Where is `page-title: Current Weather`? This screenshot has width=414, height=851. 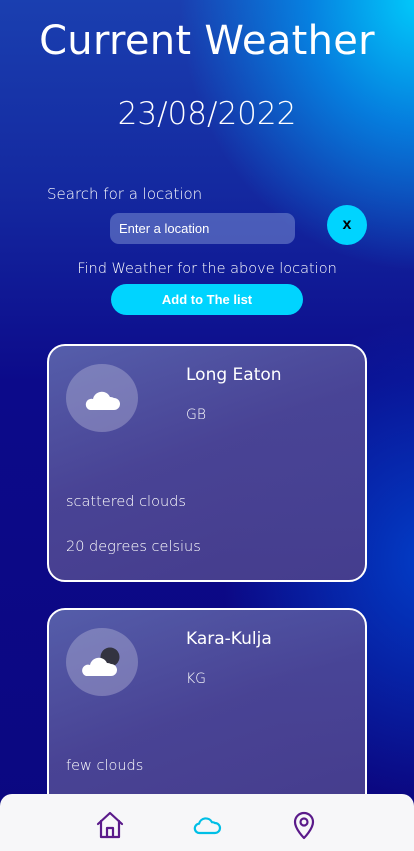
page-title: Current Weather is located at coordinates (207, 41).